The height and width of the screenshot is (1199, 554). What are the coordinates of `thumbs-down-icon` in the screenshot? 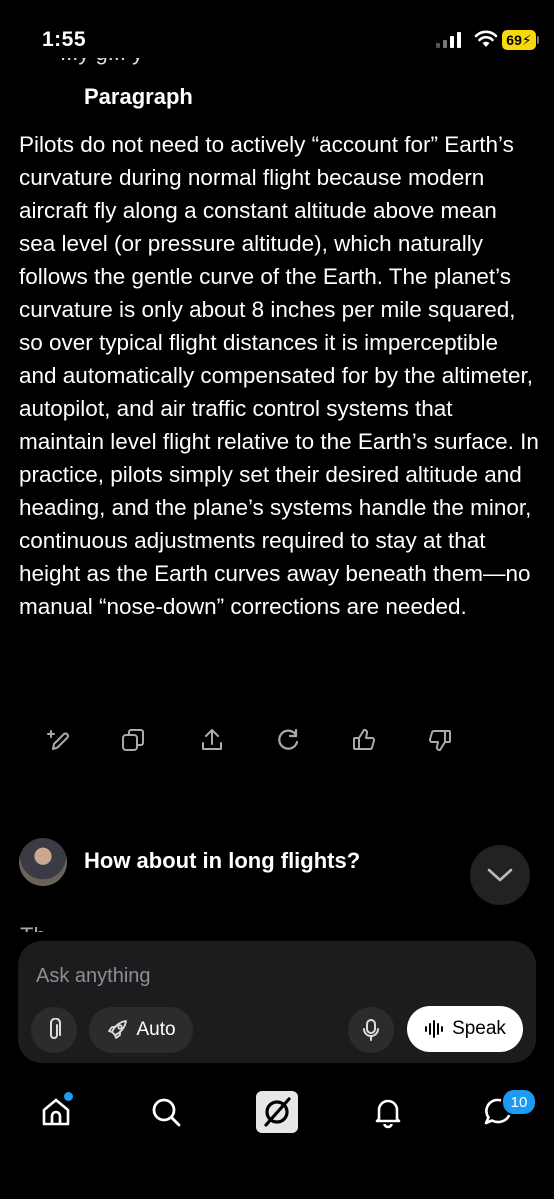 It's located at (439, 741).